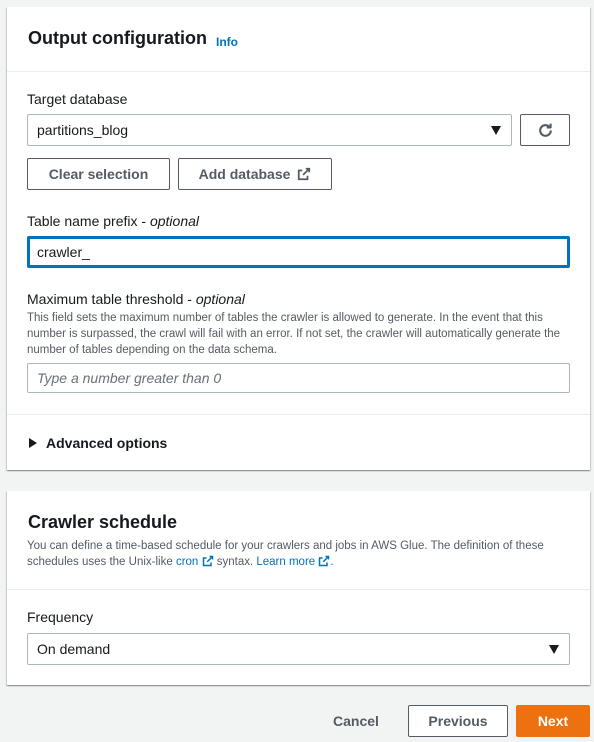 Image resolution: width=594 pixels, height=742 pixels. I want to click on header-divider, so click(298, 71).